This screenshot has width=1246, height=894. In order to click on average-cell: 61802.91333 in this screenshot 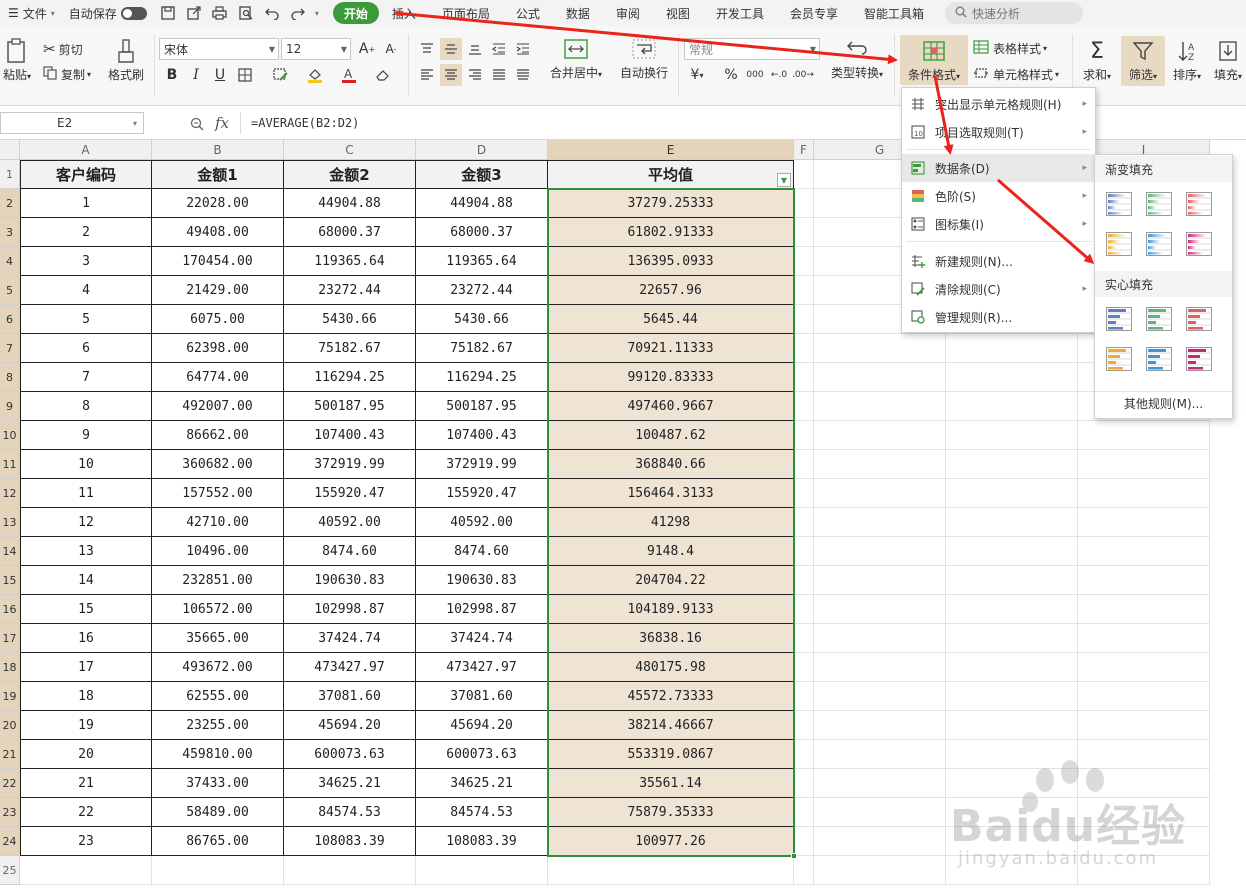, I will do `click(671, 232)`.